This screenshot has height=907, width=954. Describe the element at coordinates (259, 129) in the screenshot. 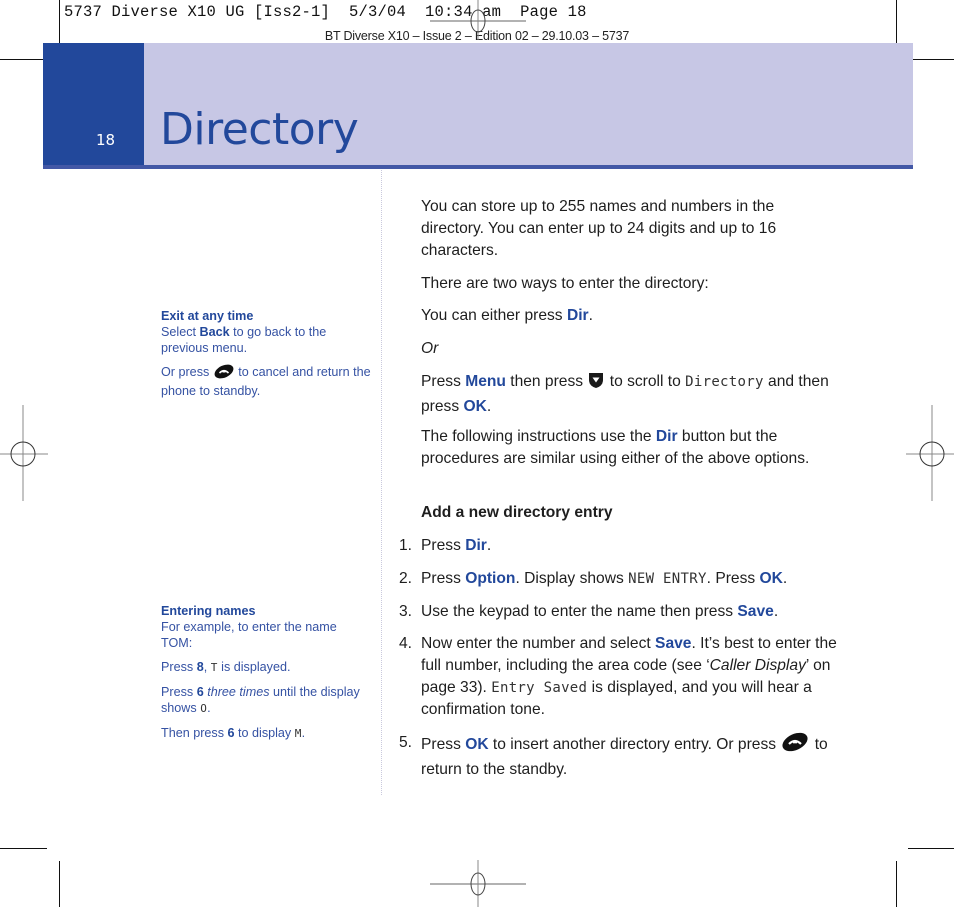

I see `page-title: Directory` at that location.